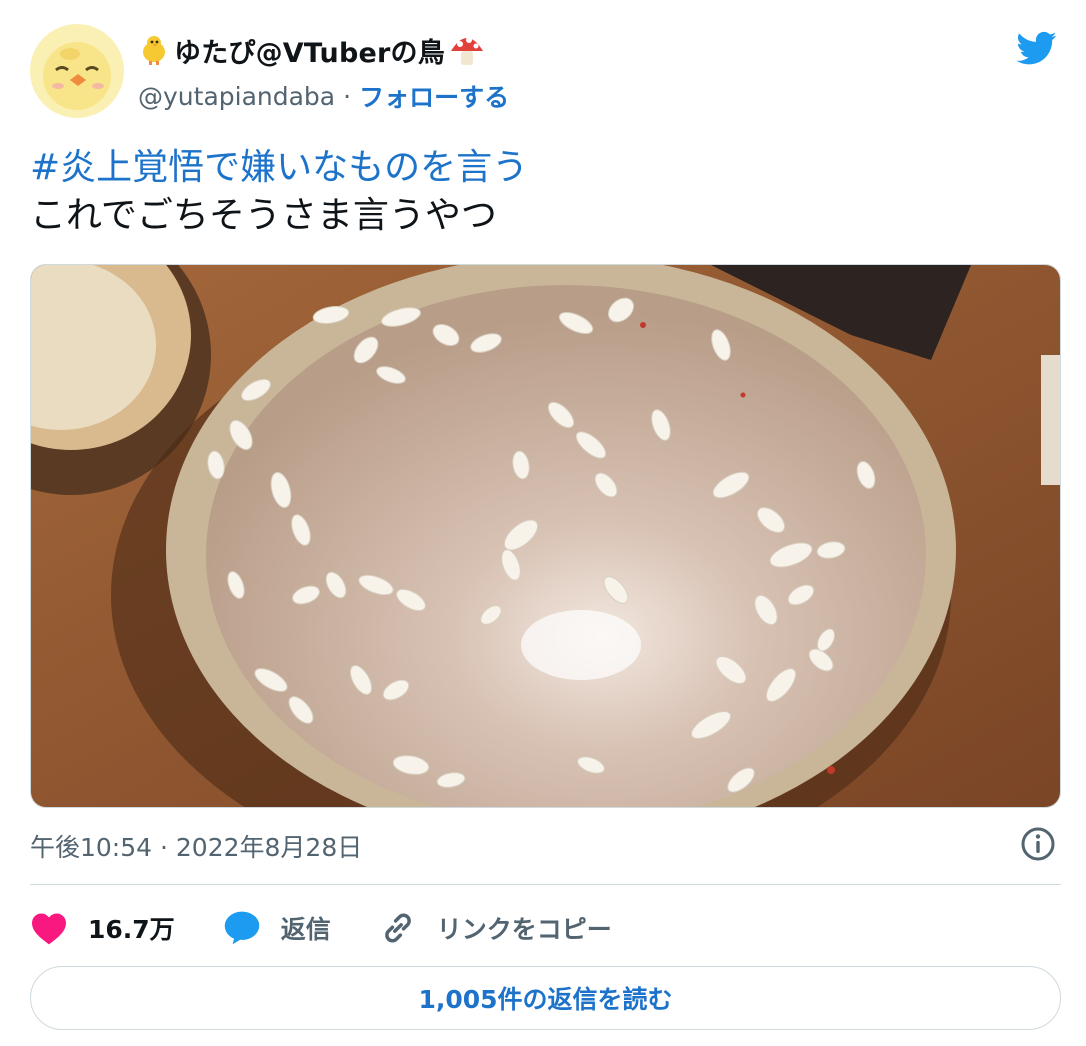 The image size is (1086, 1046). I want to click on read-replies-label: 1,005件の返信を読む, so click(545, 999).